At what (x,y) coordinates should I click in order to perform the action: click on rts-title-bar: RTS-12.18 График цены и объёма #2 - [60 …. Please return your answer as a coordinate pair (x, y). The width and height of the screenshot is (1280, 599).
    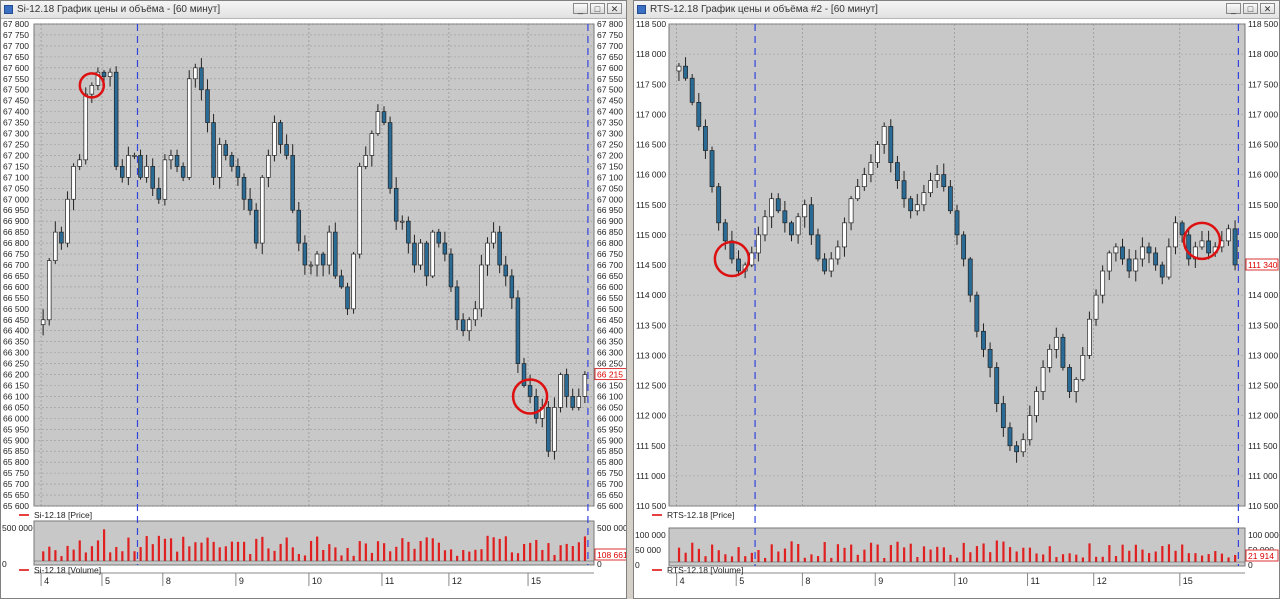
    Looking at the image, I should click on (956, 10).